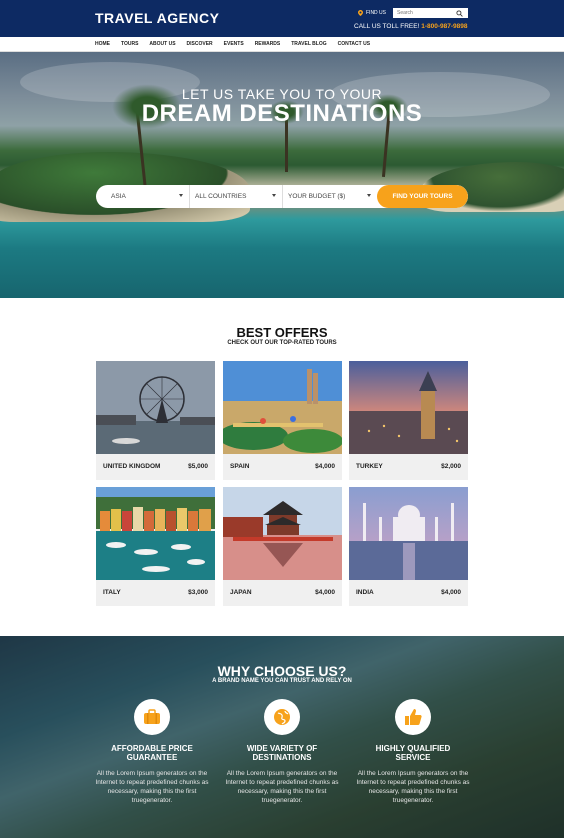  I want to click on nav-item-home: HOME, so click(102, 44).